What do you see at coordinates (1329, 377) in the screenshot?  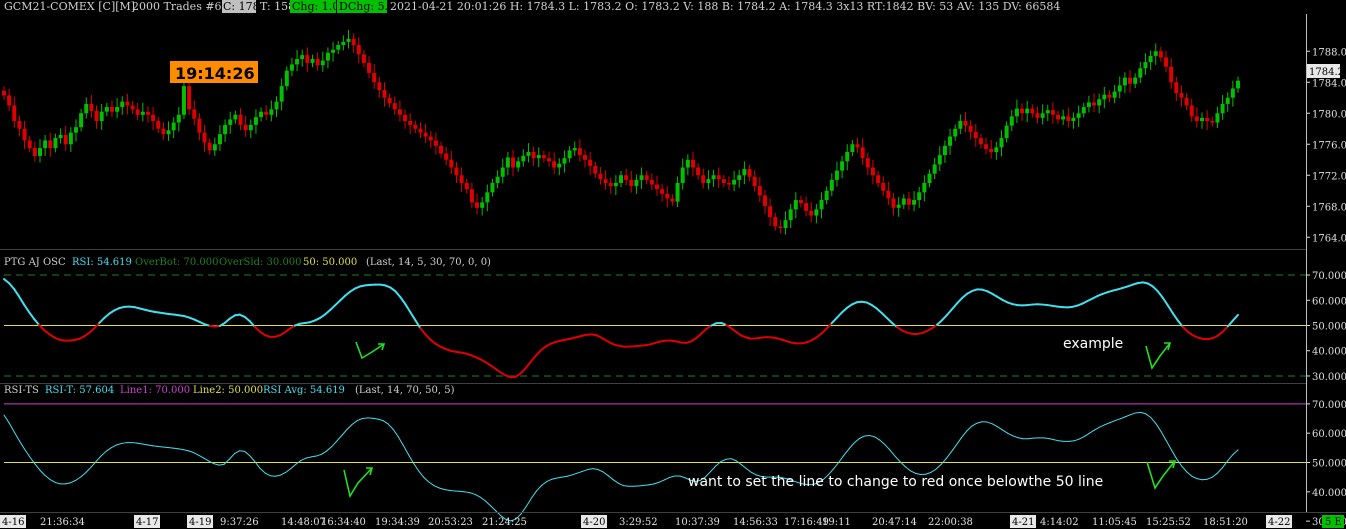 I see `osc-tick-label: 30.000` at bounding box center [1329, 377].